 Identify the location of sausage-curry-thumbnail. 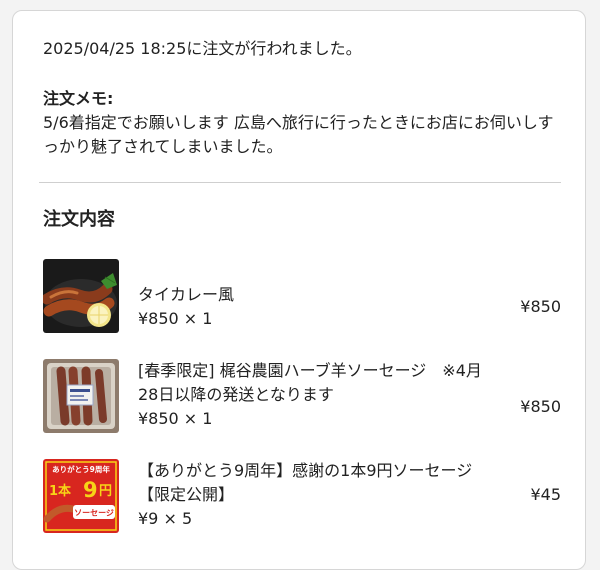
(81, 296).